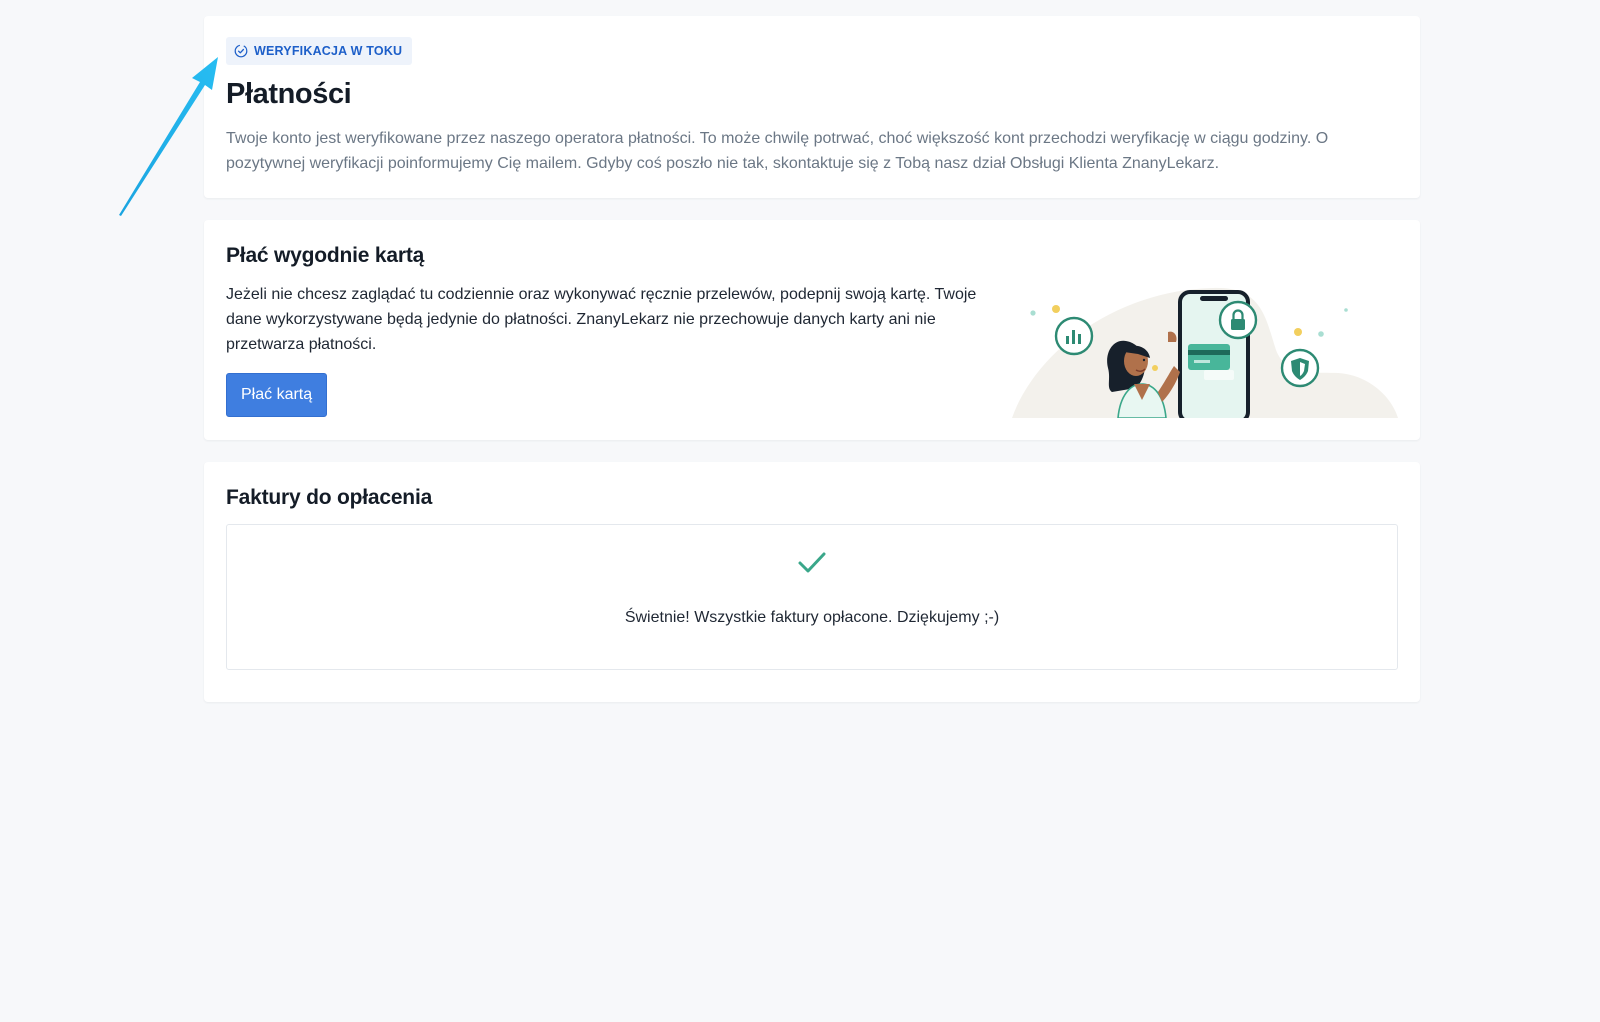 This screenshot has width=1600, height=1022. Describe the element at coordinates (812, 565) in the screenshot. I see `checkmark-icon` at that location.